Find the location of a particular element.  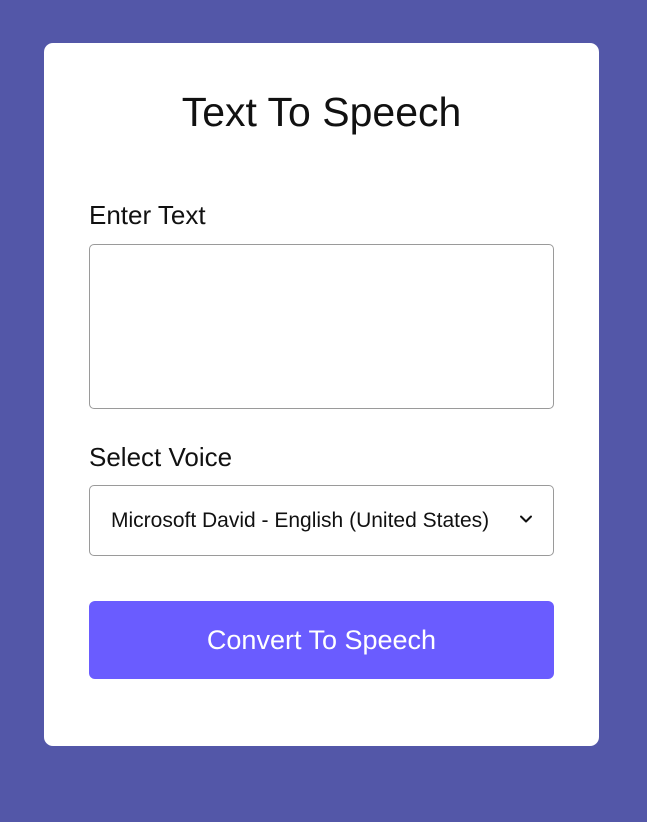

page-title: Text To Speech is located at coordinates (321, 112).